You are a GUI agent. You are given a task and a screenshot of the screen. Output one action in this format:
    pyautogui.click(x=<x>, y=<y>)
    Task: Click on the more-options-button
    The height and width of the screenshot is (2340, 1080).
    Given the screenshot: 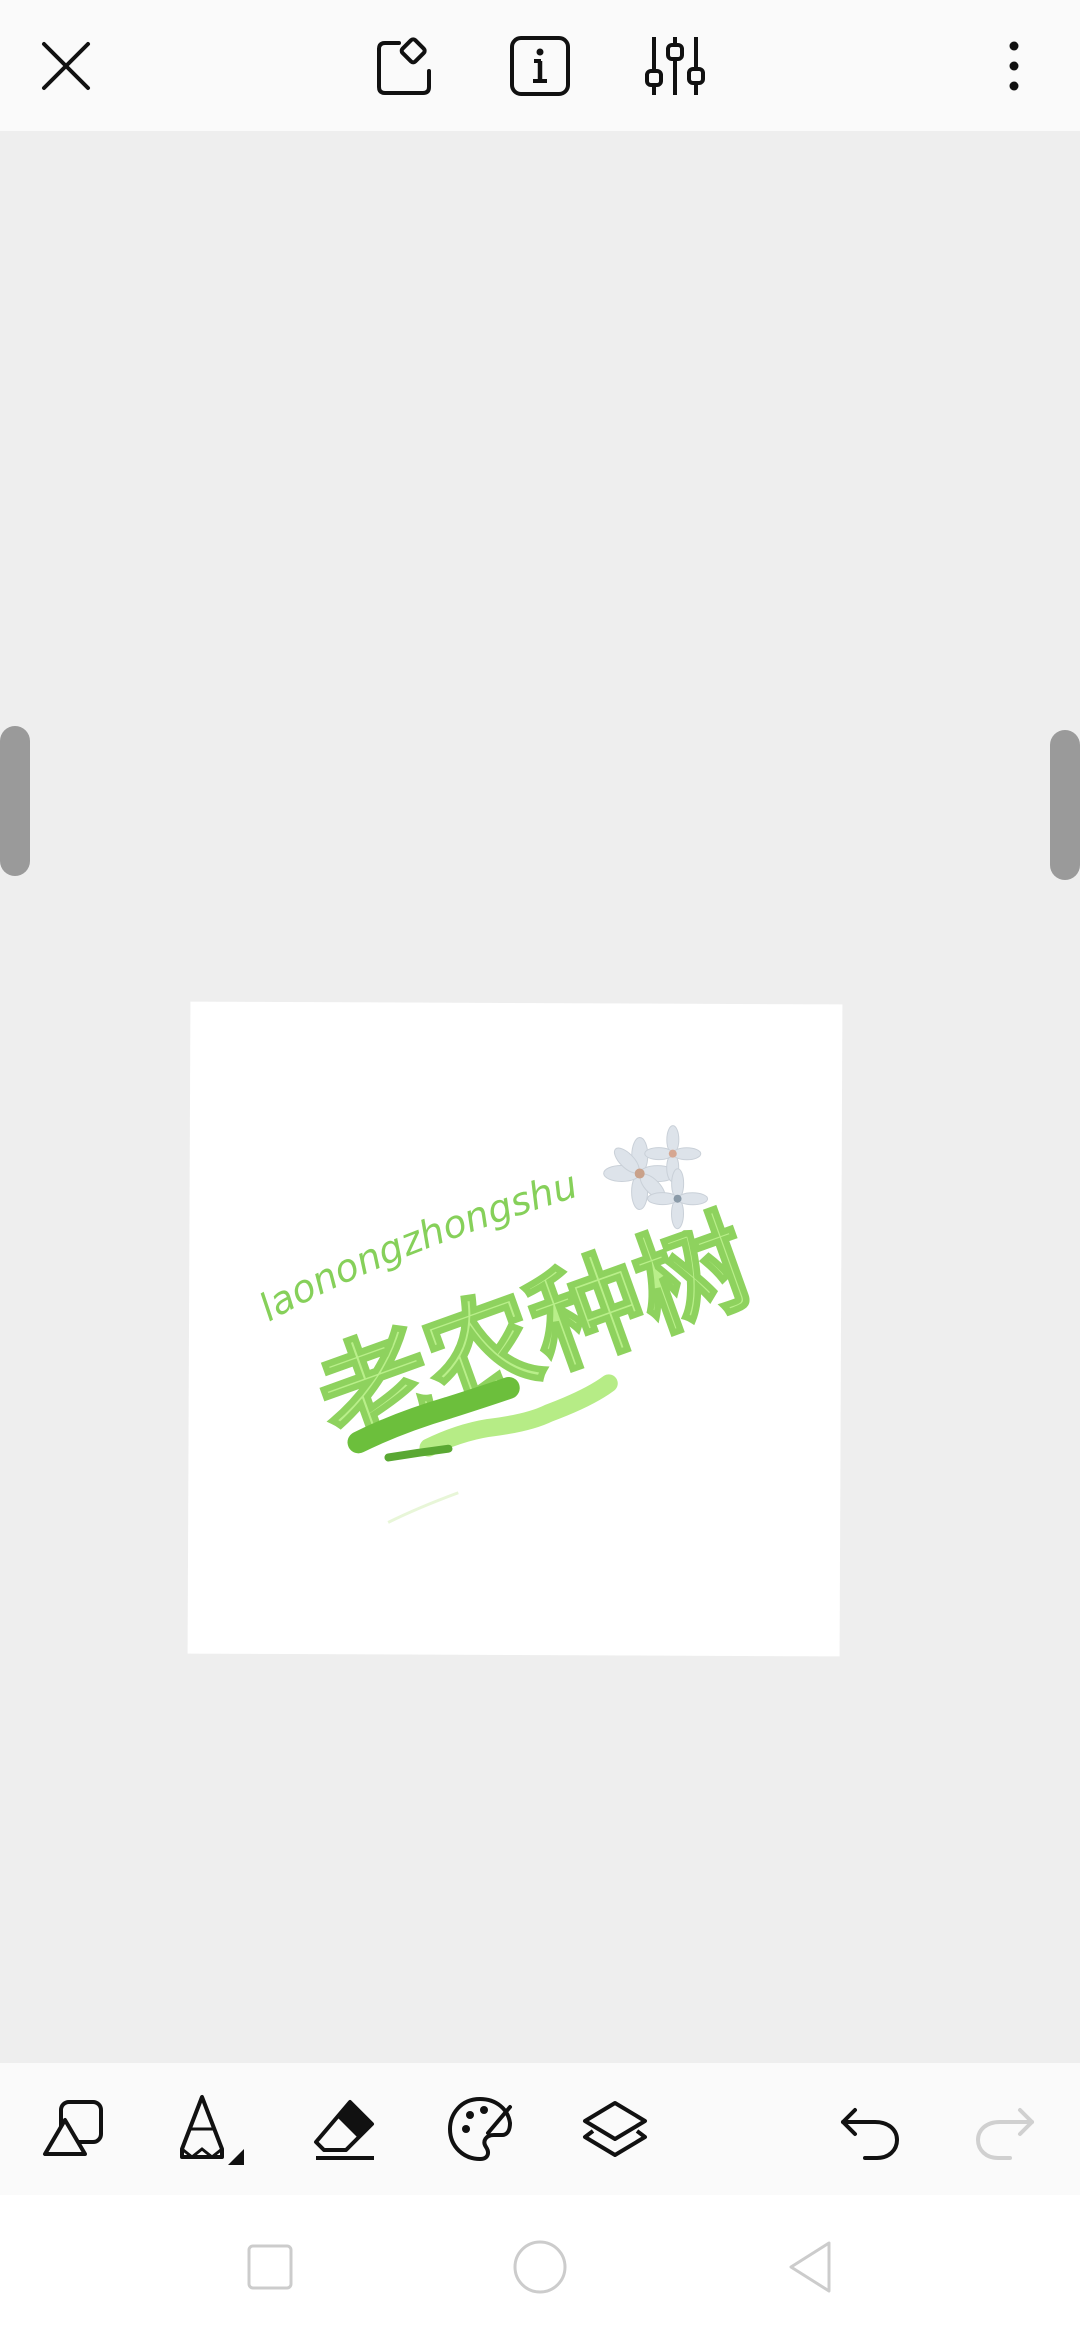 What is the action you would take?
    pyautogui.click(x=1014, y=66)
    